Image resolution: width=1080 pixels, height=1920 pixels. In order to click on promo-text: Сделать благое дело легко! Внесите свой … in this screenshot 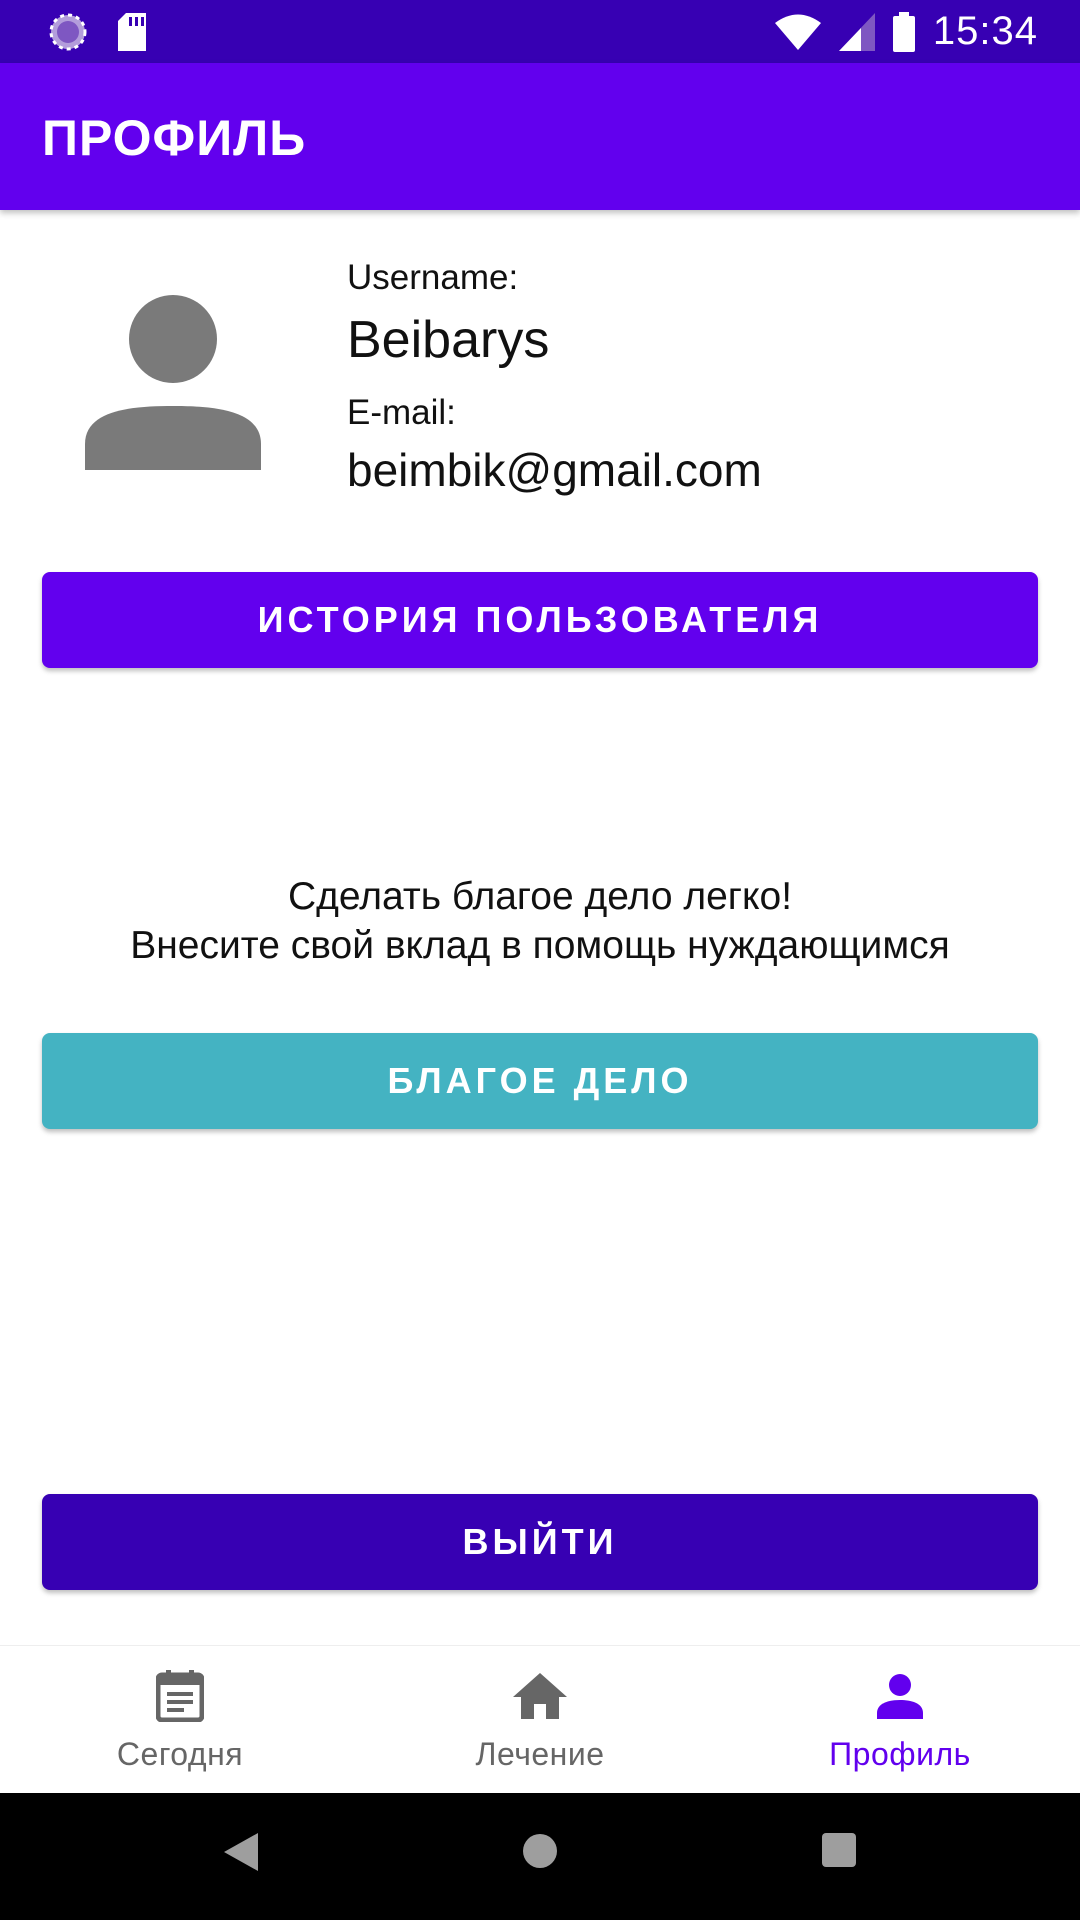, I will do `click(540, 921)`.